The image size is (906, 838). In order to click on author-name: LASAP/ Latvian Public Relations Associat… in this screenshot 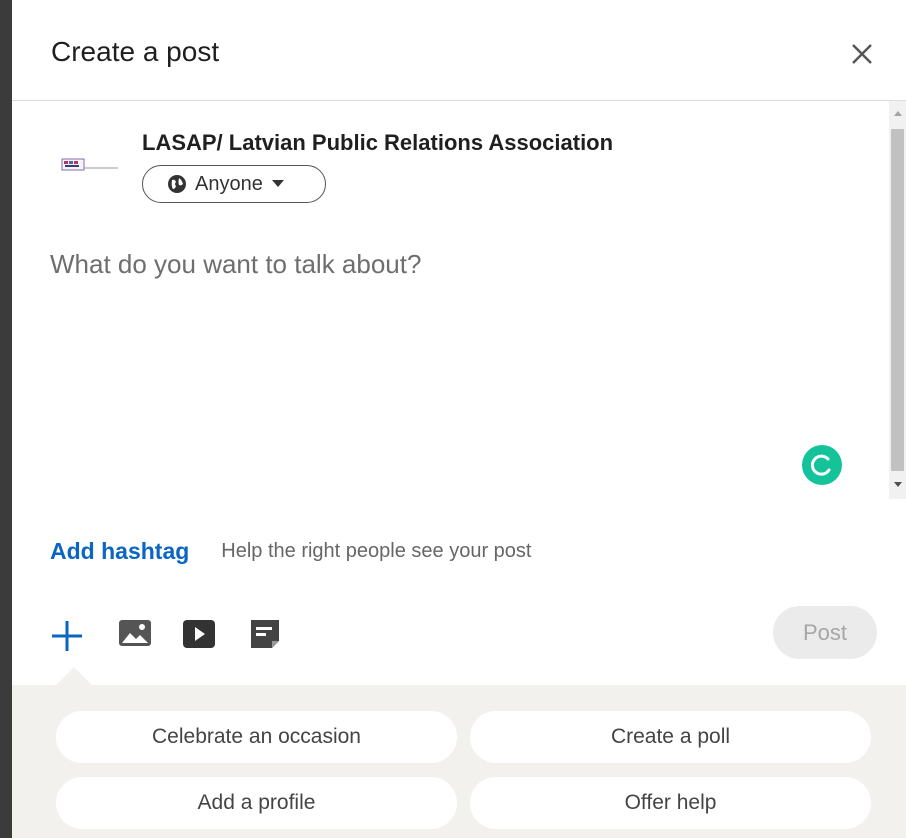, I will do `click(378, 142)`.